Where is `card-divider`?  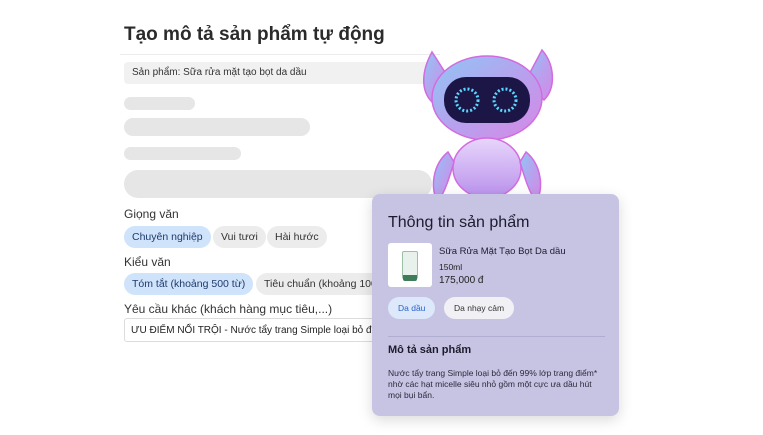 card-divider is located at coordinates (496, 336).